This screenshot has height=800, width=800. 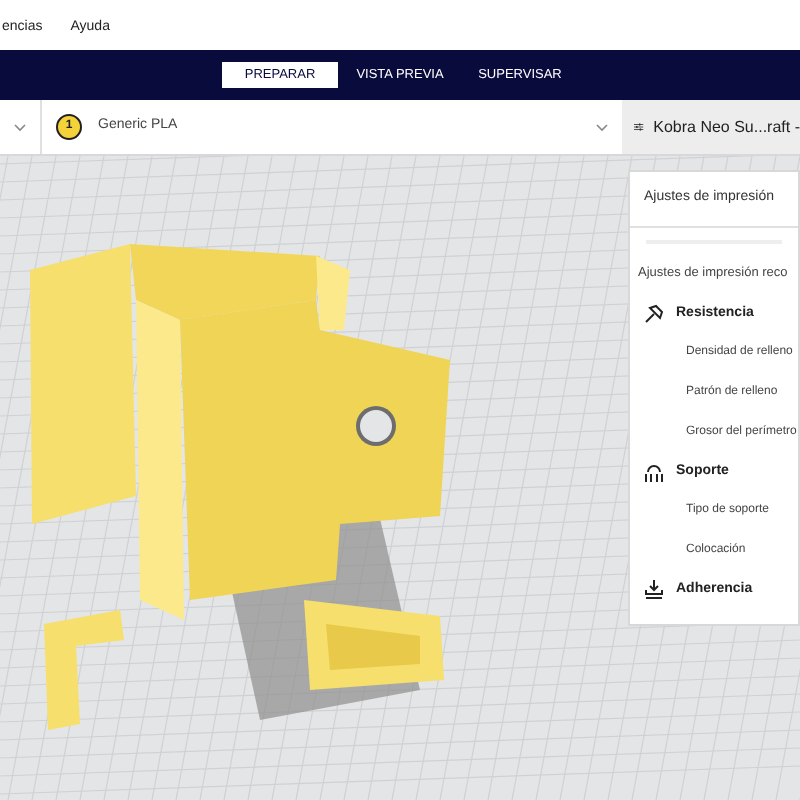 I want to click on support-icon, so click(x=654, y=472).